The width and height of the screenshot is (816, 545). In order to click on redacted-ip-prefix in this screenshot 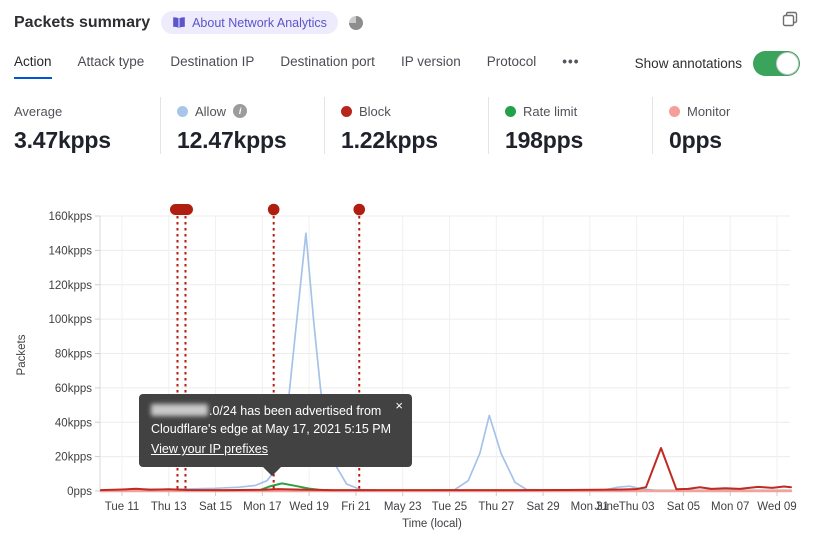, I will do `click(179, 410)`.